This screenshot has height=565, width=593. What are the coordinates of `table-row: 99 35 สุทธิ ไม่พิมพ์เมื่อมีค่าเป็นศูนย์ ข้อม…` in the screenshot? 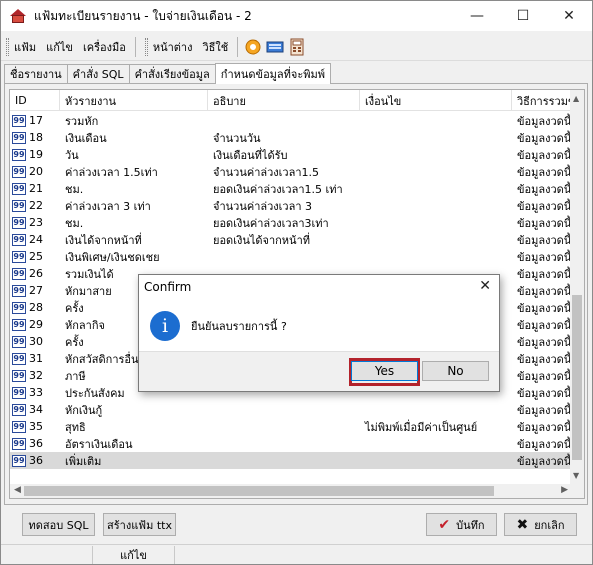 It's located at (291, 426).